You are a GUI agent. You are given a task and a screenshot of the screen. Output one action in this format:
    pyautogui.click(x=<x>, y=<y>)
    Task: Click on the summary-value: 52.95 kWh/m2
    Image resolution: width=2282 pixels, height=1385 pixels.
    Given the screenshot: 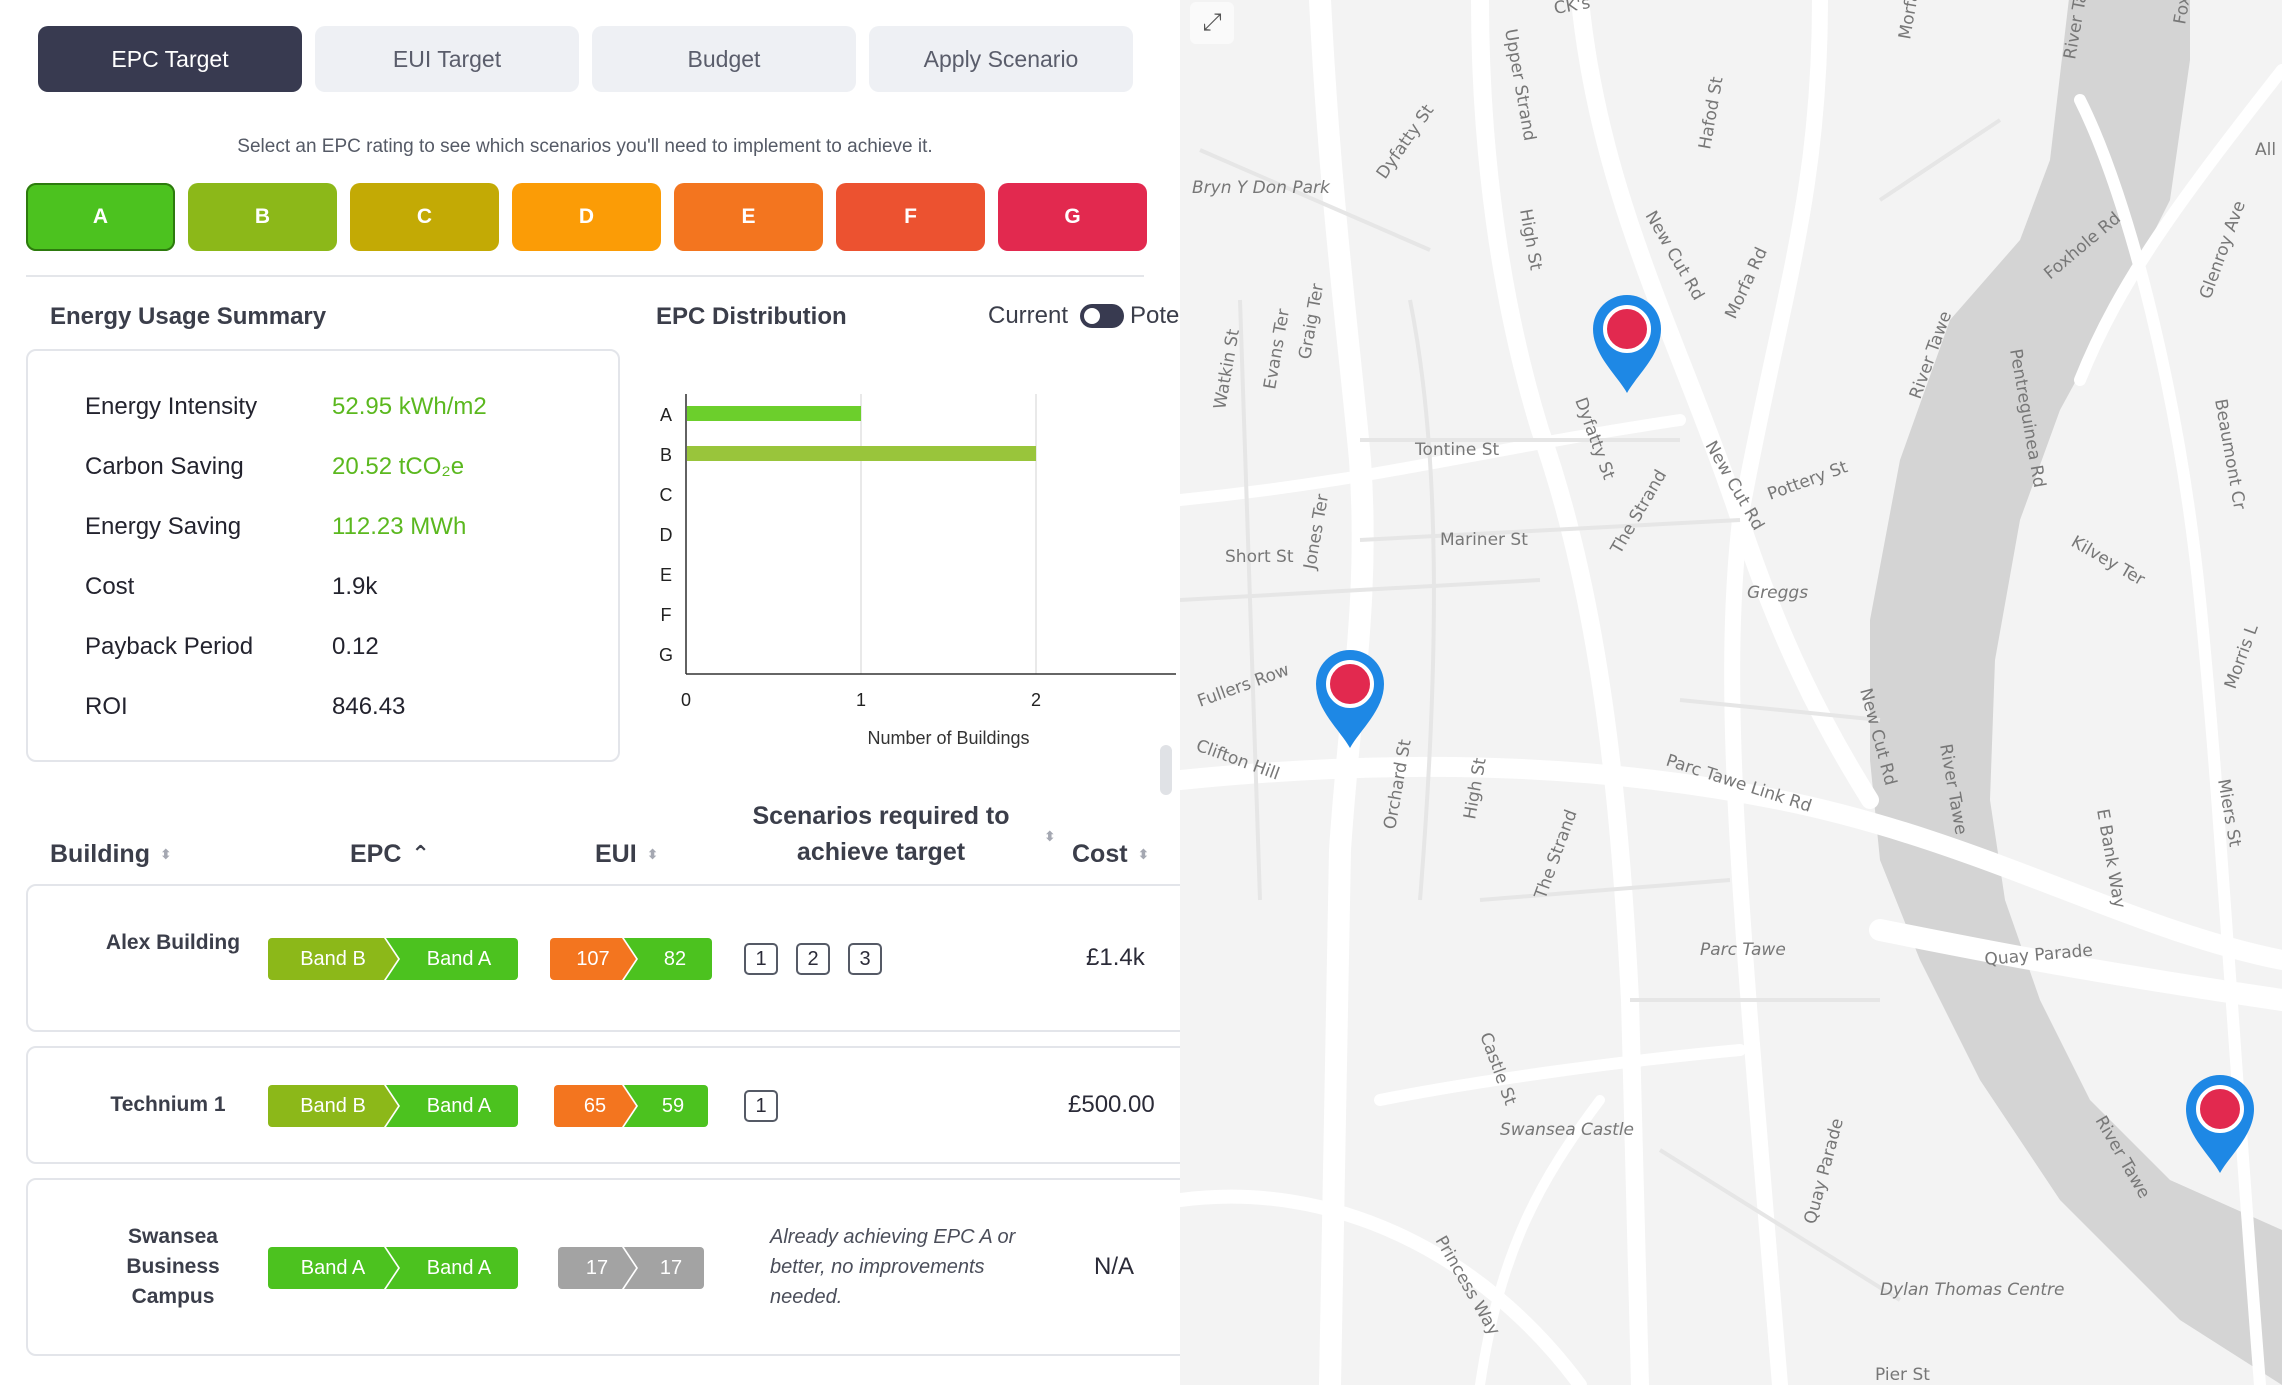 What is the action you would take?
    pyautogui.click(x=409, y=406)
    